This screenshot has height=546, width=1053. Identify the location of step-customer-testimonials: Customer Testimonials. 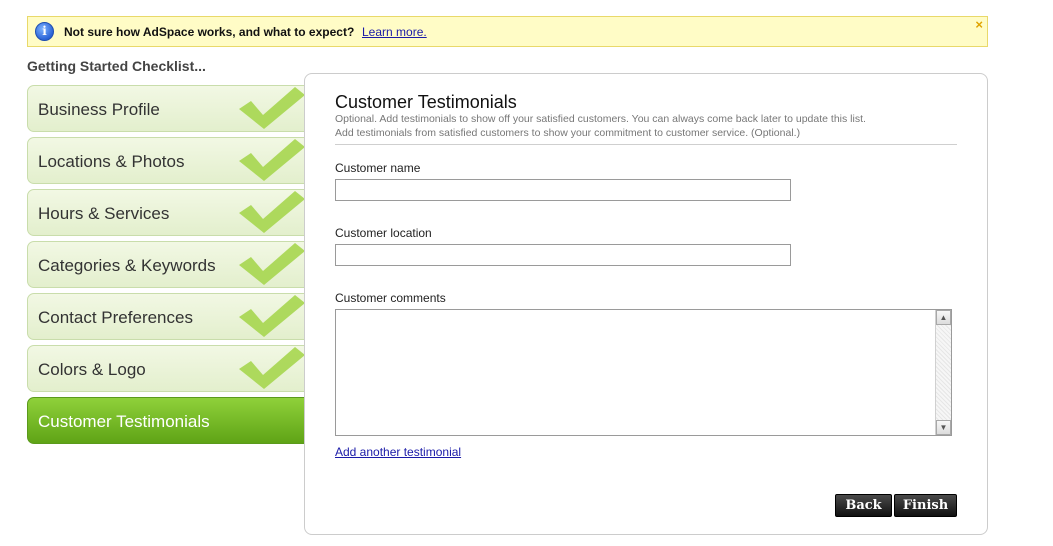
(173, 420).